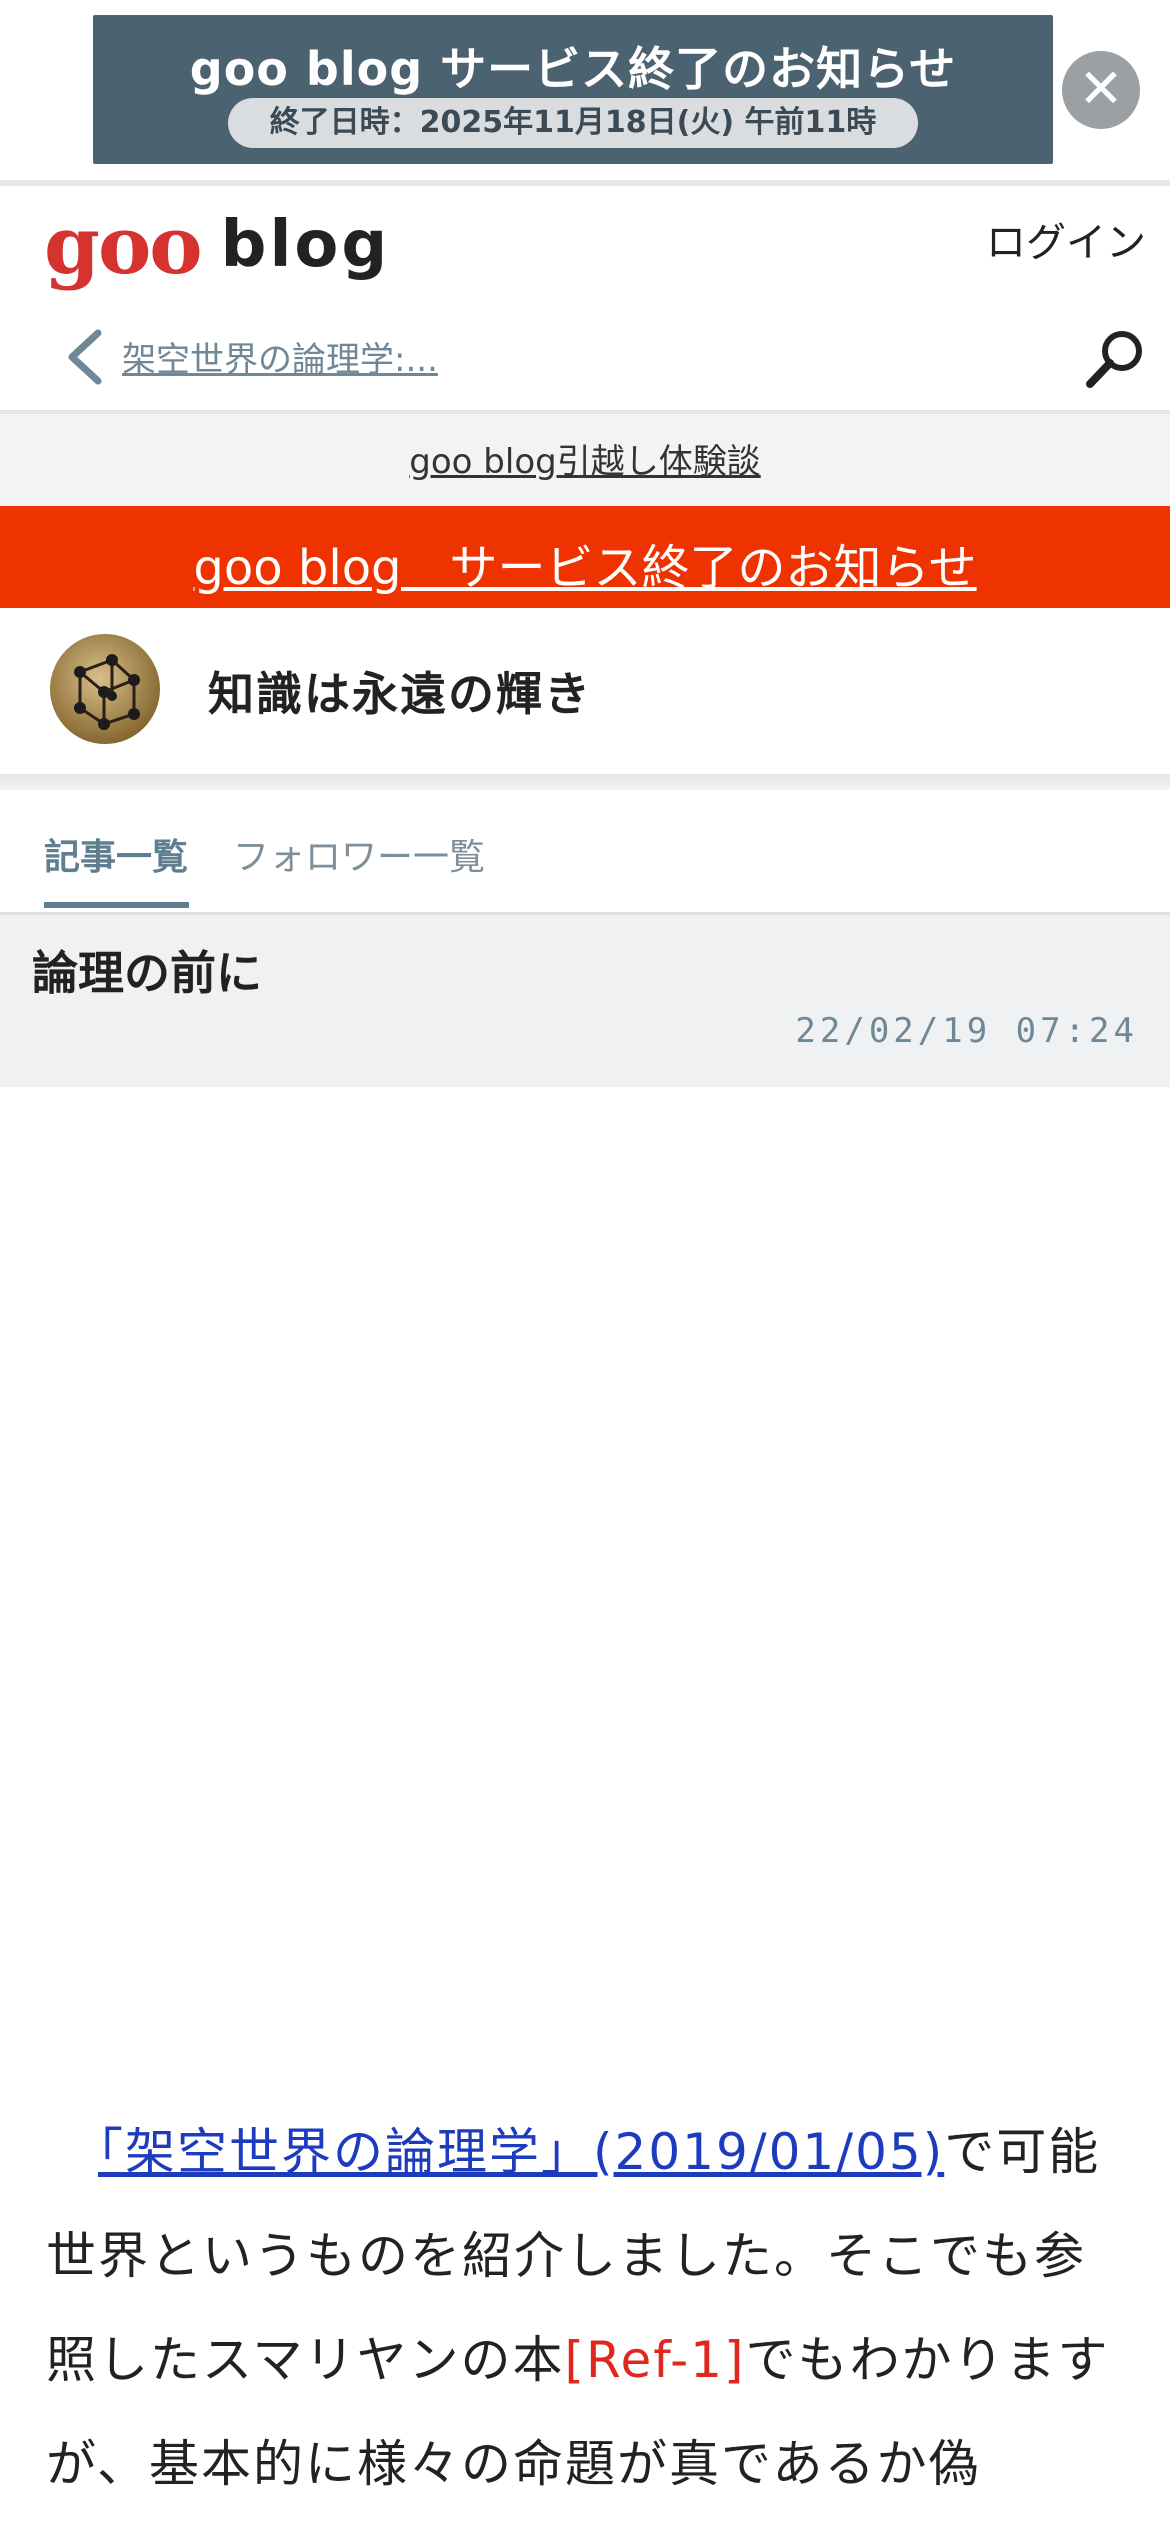  Describe the element at coordinates (116, 905) in the screenshot. I see `active-tab-indicator` at that location.